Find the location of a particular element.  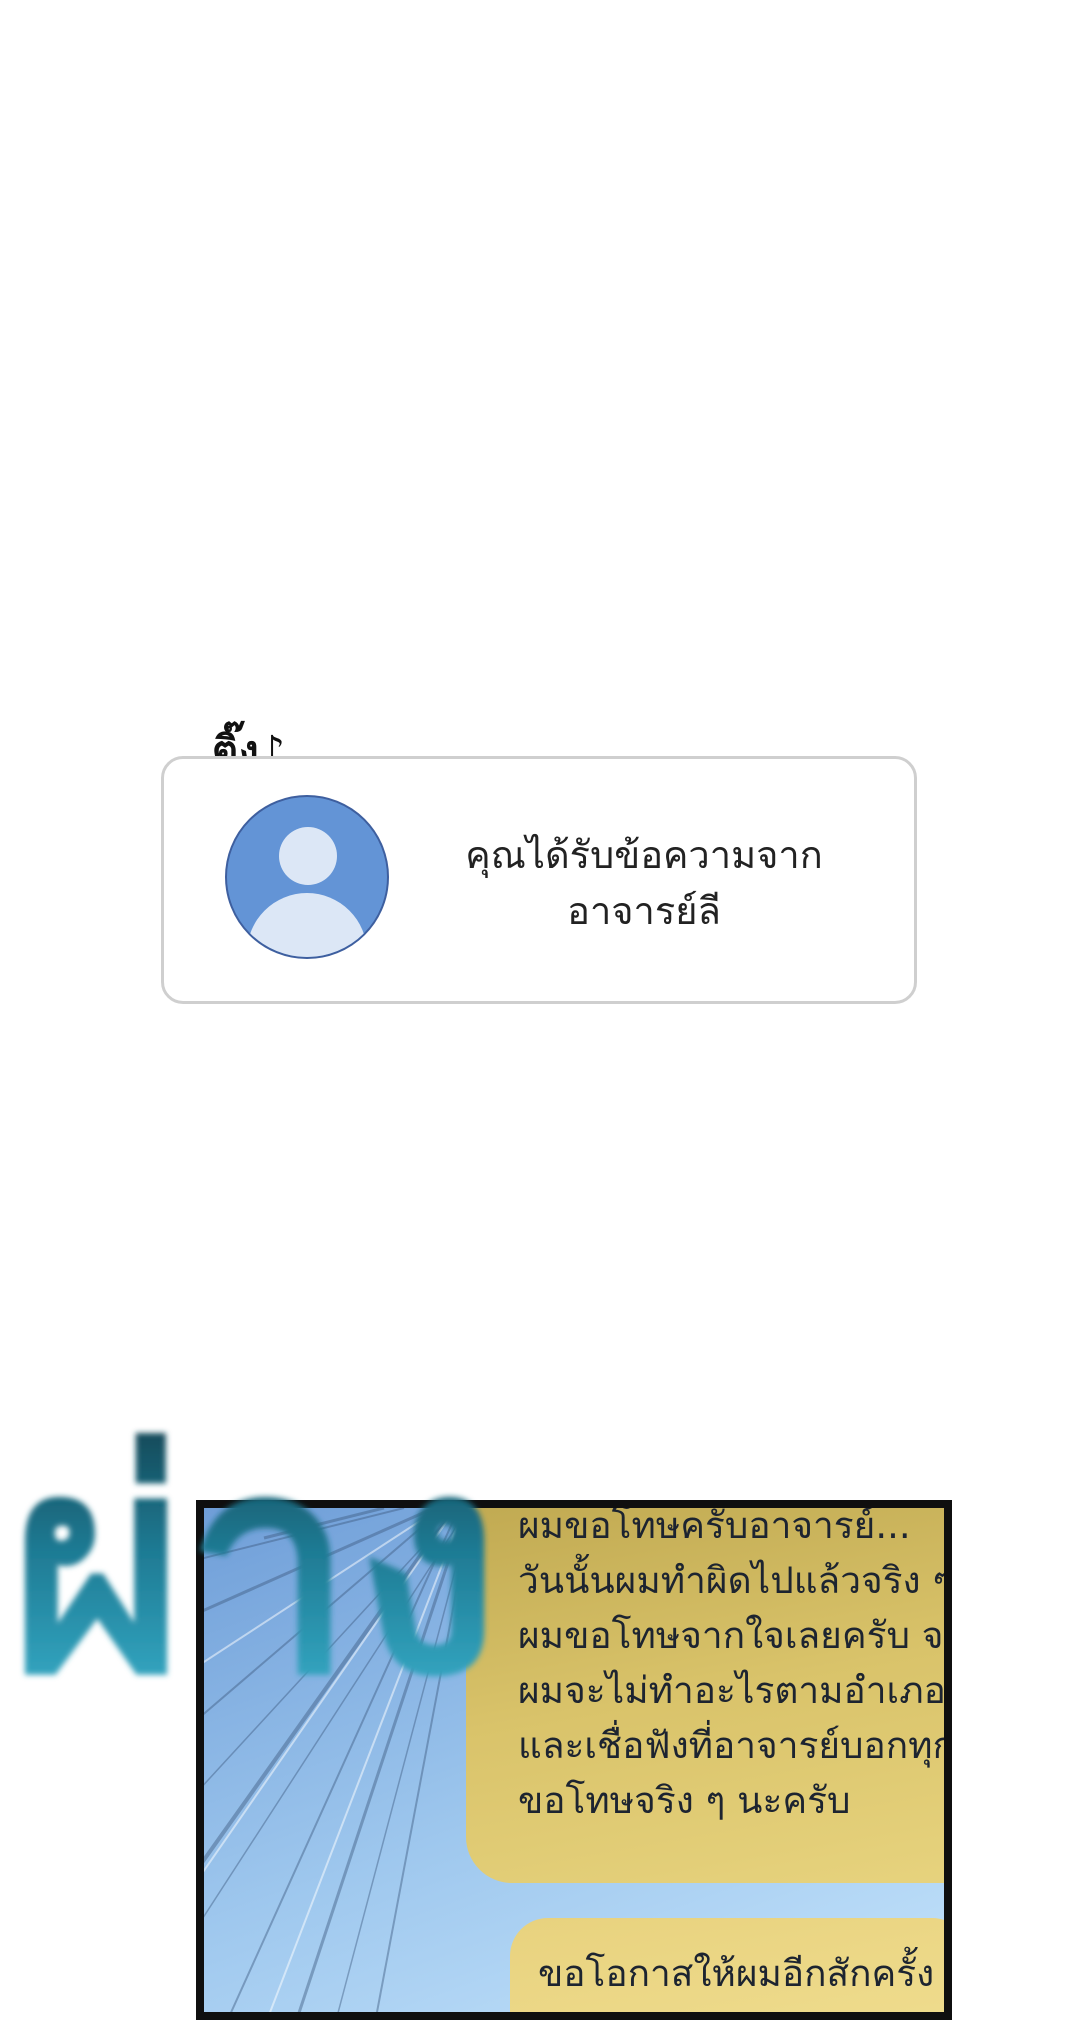

chat-bubble-2: ขอโอกาสให้ผมอีกสักครั้ง is located at coordinates (727, 1965).